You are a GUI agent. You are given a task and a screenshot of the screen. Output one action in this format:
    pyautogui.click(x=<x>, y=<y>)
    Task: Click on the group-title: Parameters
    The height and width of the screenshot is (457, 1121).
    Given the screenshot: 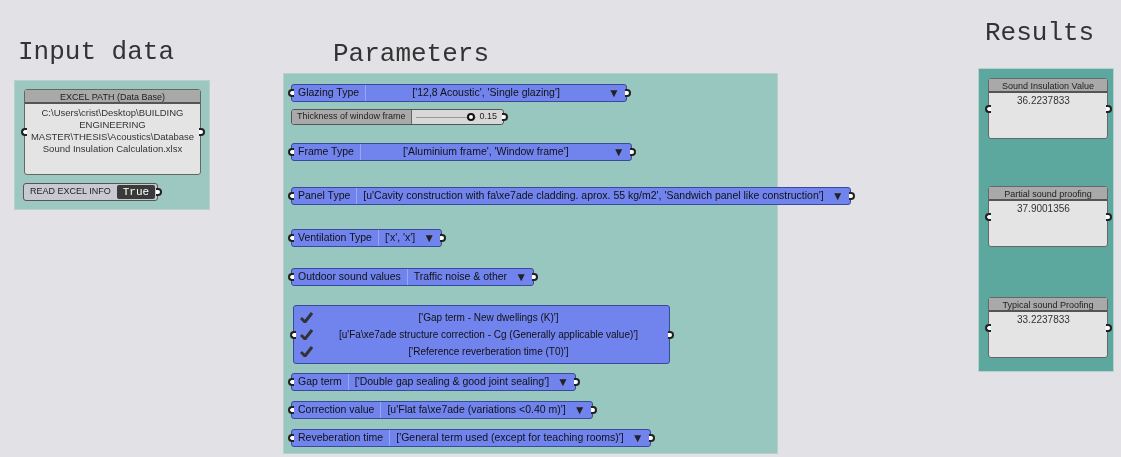 What is the action you would take?
    pyautogui.click(x=411, y=54)
    